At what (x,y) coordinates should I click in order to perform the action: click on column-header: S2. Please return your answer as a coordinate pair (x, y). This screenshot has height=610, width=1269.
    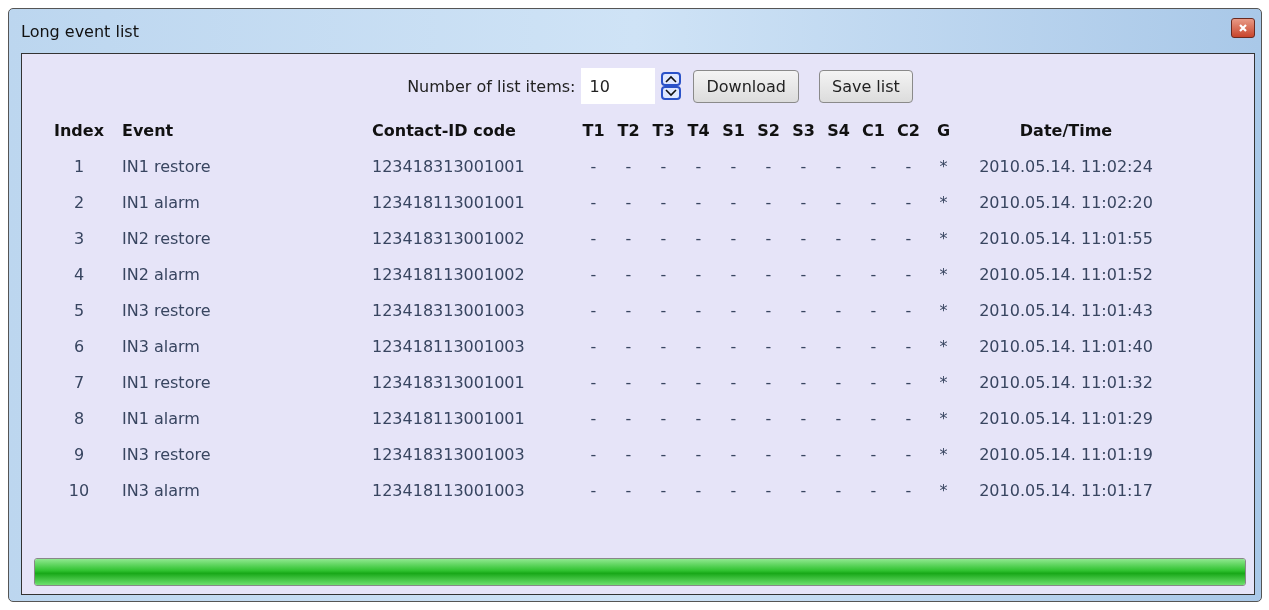
    Looking at the image, I should click on (768, 130).